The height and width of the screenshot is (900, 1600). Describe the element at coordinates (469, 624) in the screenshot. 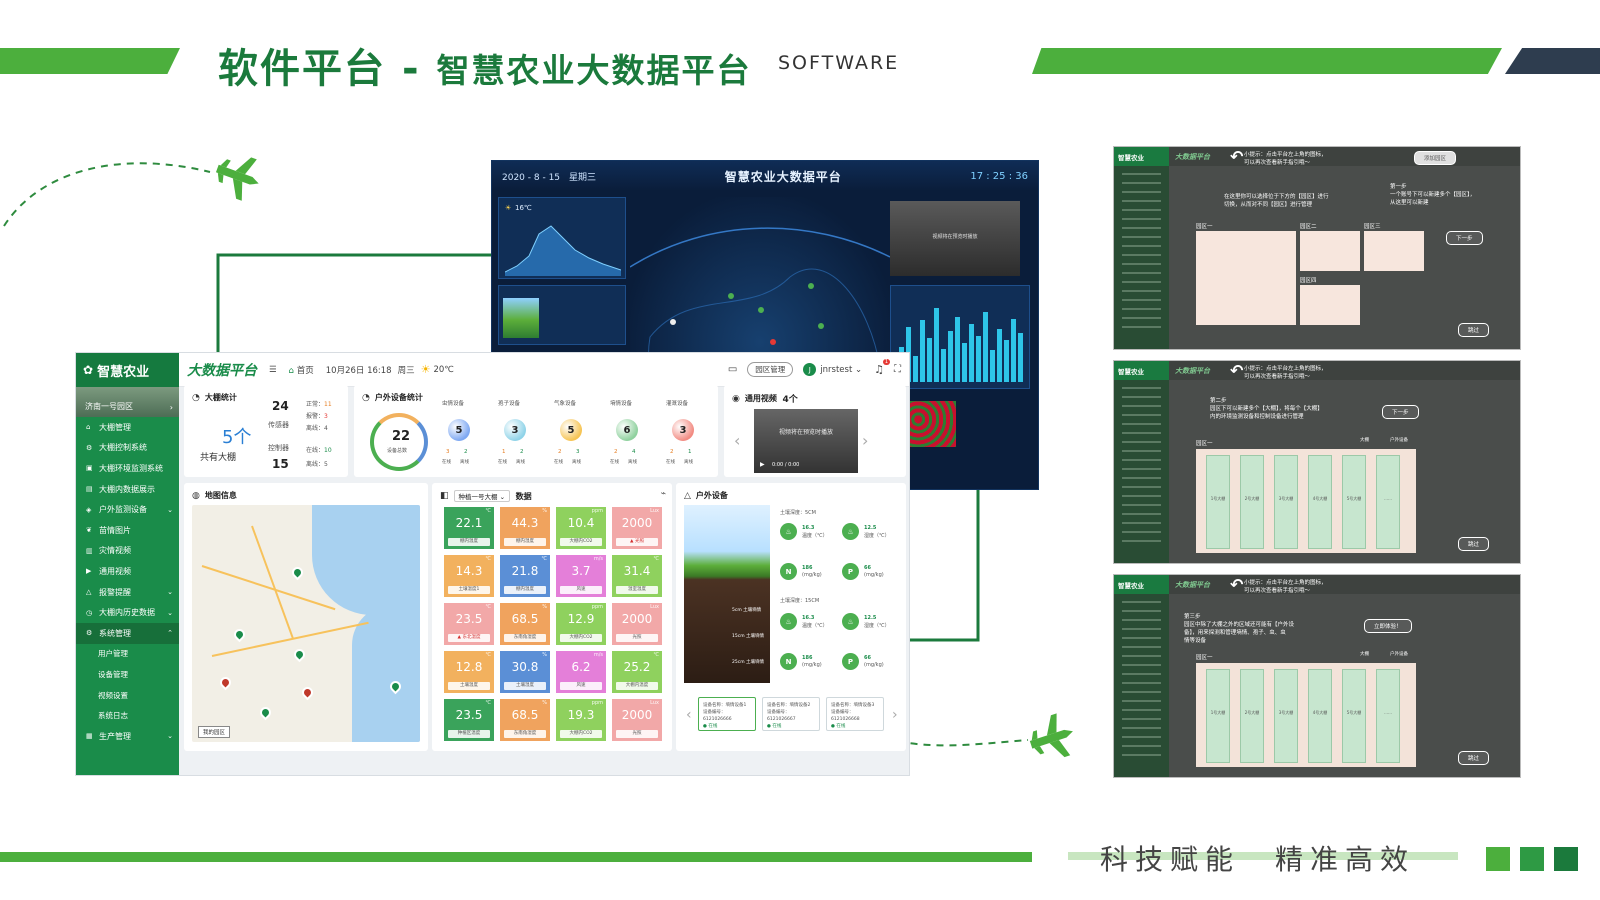

I see `data-tile: 23.5 ℃ ▲ 东北温度` at that location.